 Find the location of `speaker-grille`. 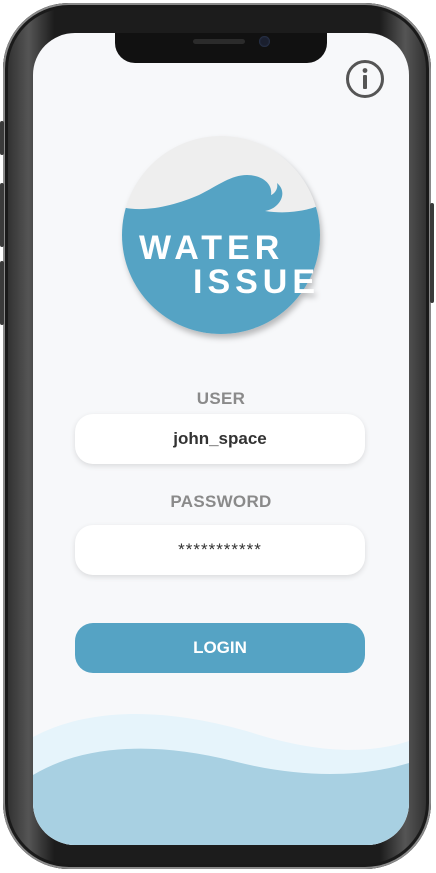

speaker-grille is located at coordinates (219, 41).